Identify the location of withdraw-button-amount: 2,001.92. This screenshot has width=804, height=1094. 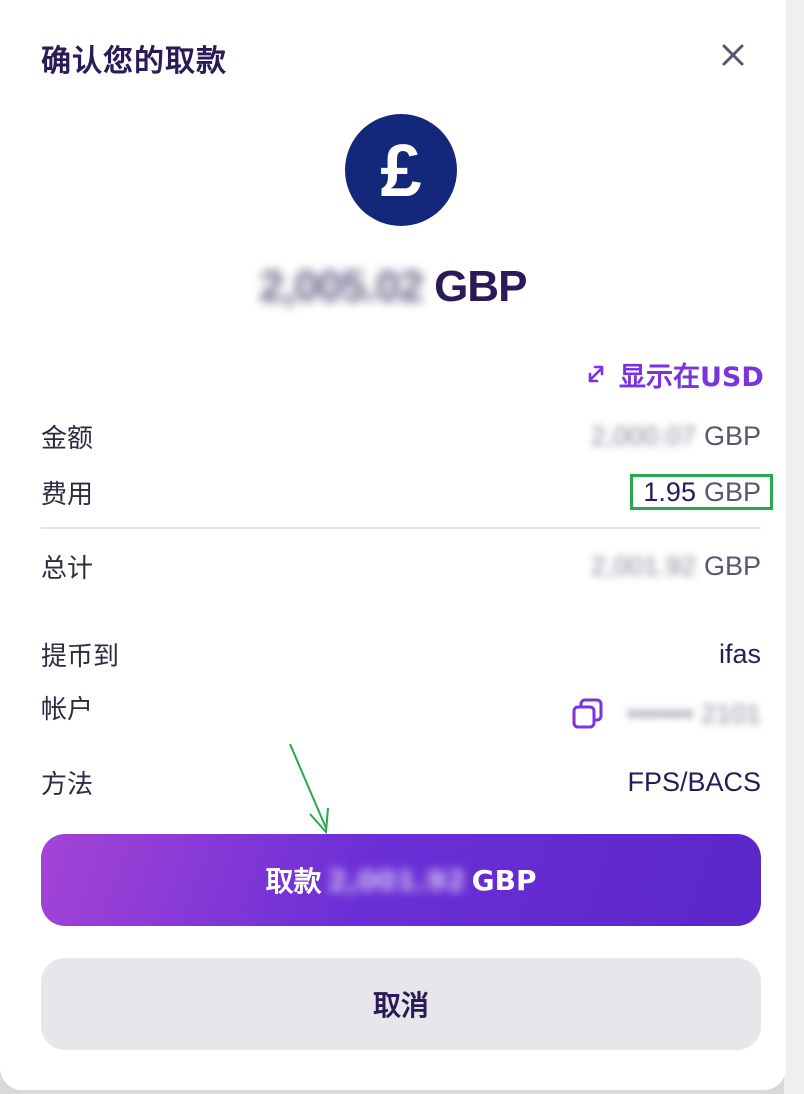
(396, 880).